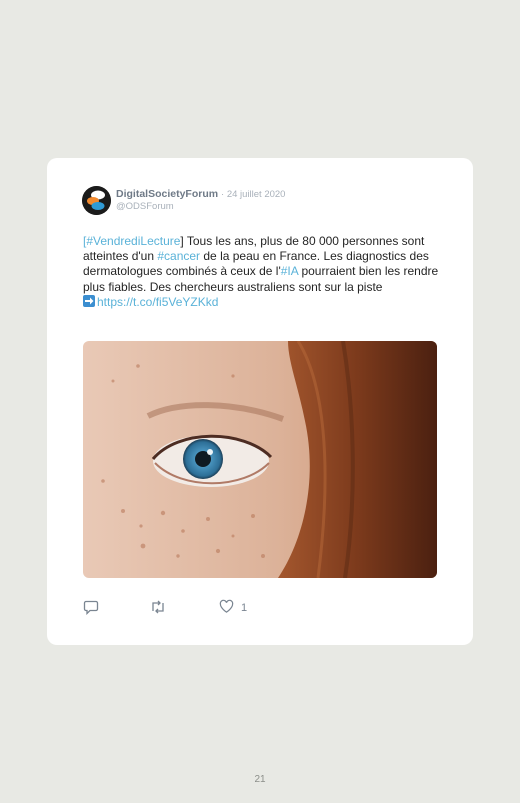 This screenshot has width=520, height=803. Describe the element at coordinates (253, 194) in the screenshot. I see `tweet-date: · 24 juillet 2020` at that location.